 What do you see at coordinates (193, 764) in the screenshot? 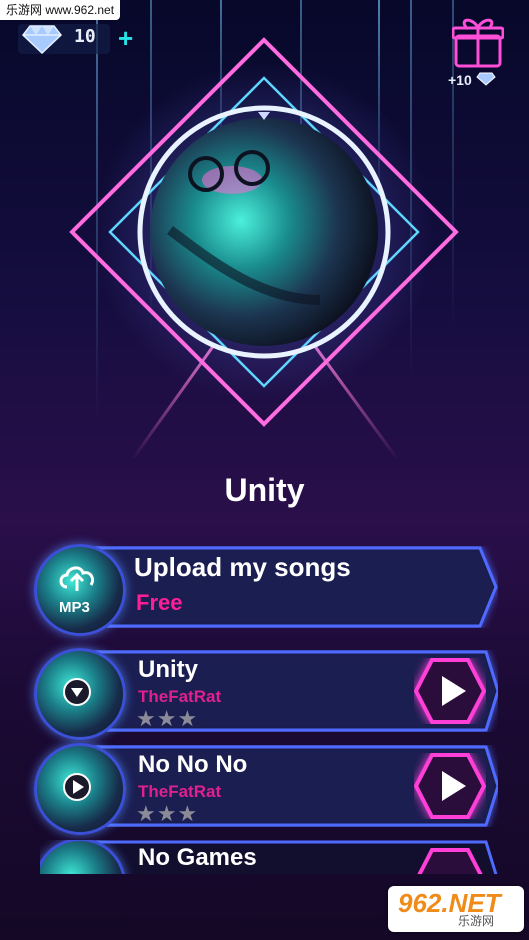
I see `song-title: No No No` at bounding box center [193, 764].